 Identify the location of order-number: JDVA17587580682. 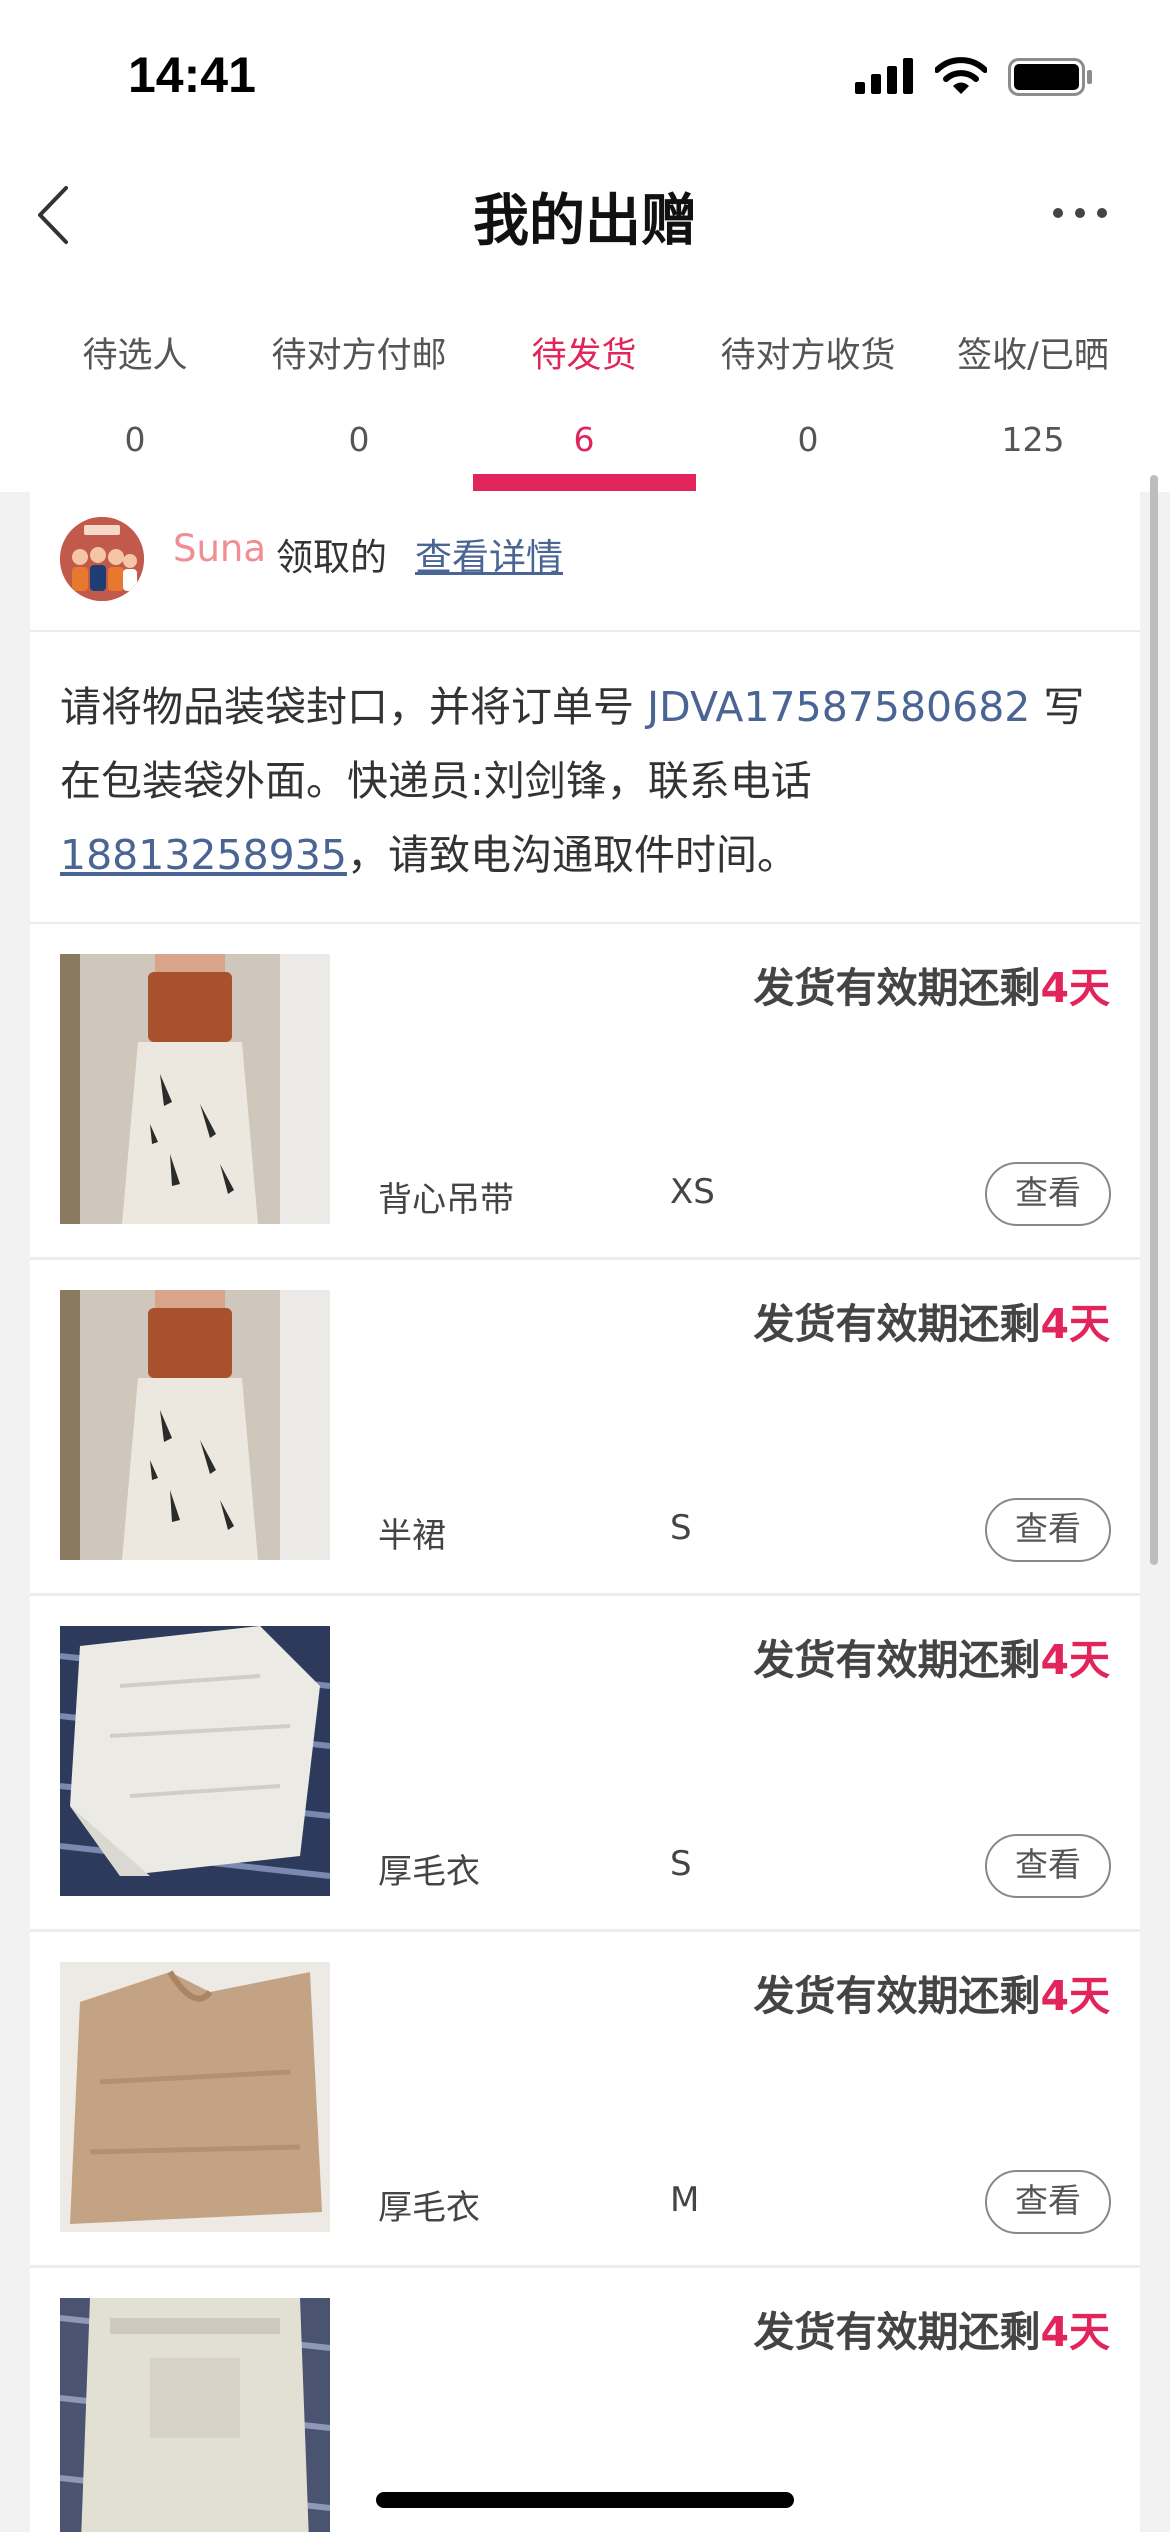
(839, 707).